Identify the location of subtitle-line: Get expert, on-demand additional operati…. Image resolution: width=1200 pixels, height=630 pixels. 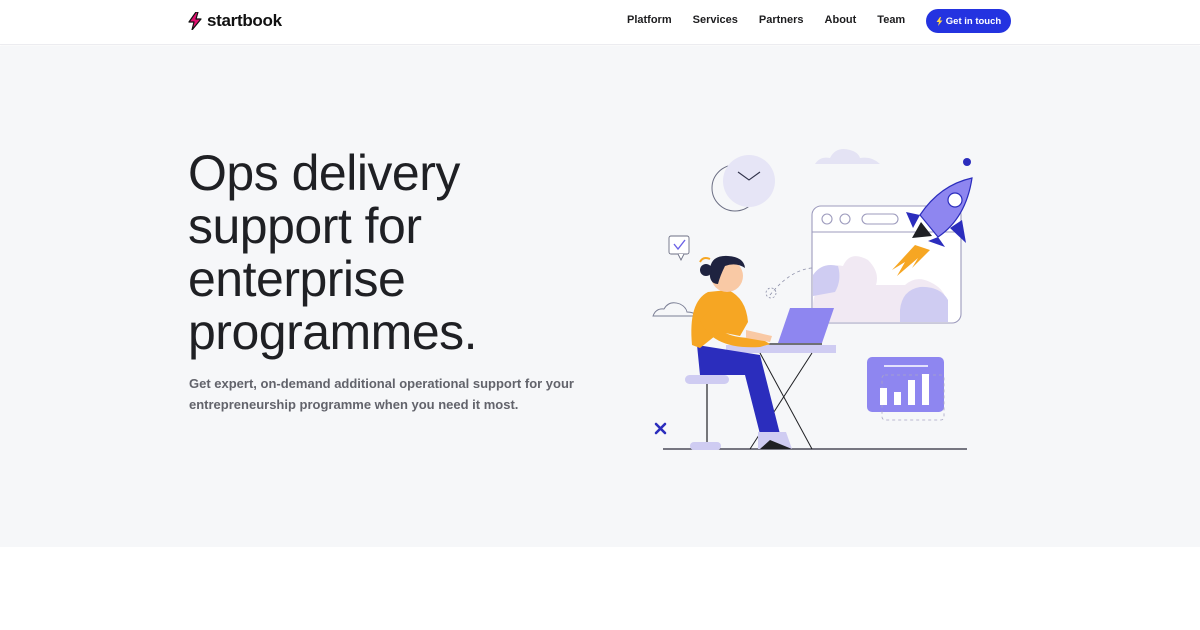
(381, 383).